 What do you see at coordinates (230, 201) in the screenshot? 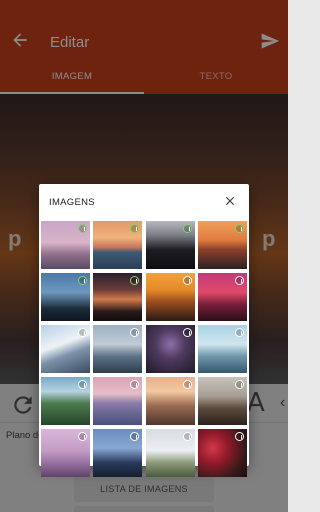
I see `close-icon` at bounding box center [230, 201].